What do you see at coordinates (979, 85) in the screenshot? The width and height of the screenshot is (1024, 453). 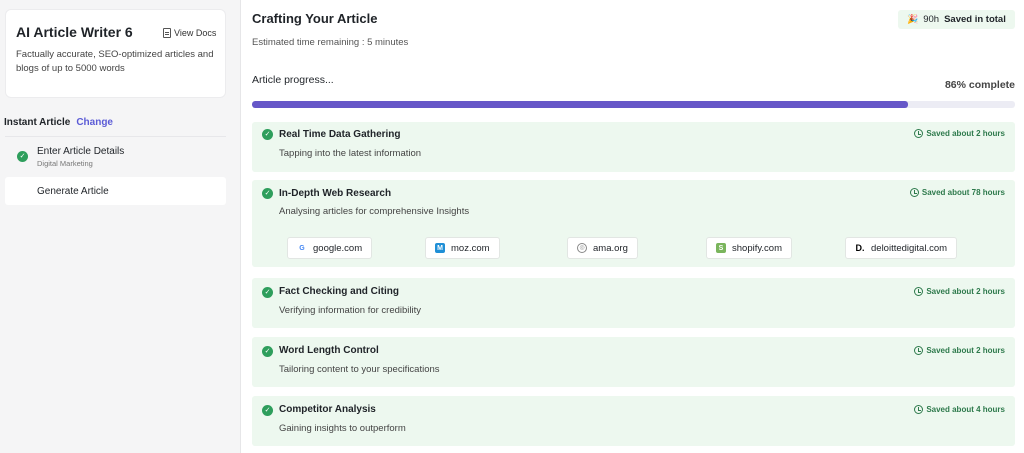 I see `progress-percent: 86% complete` at bounding box center [979, 85].